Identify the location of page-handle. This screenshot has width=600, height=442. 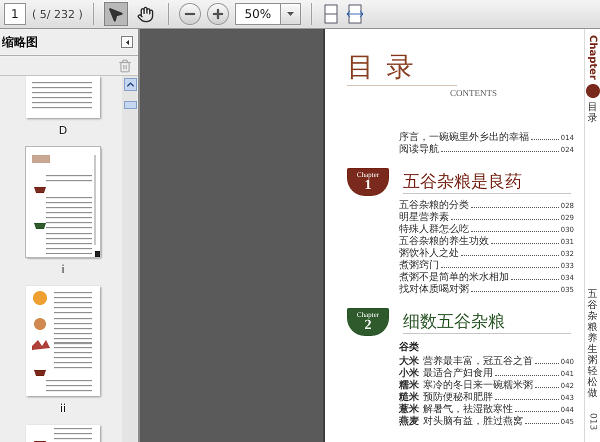
(97, 254).